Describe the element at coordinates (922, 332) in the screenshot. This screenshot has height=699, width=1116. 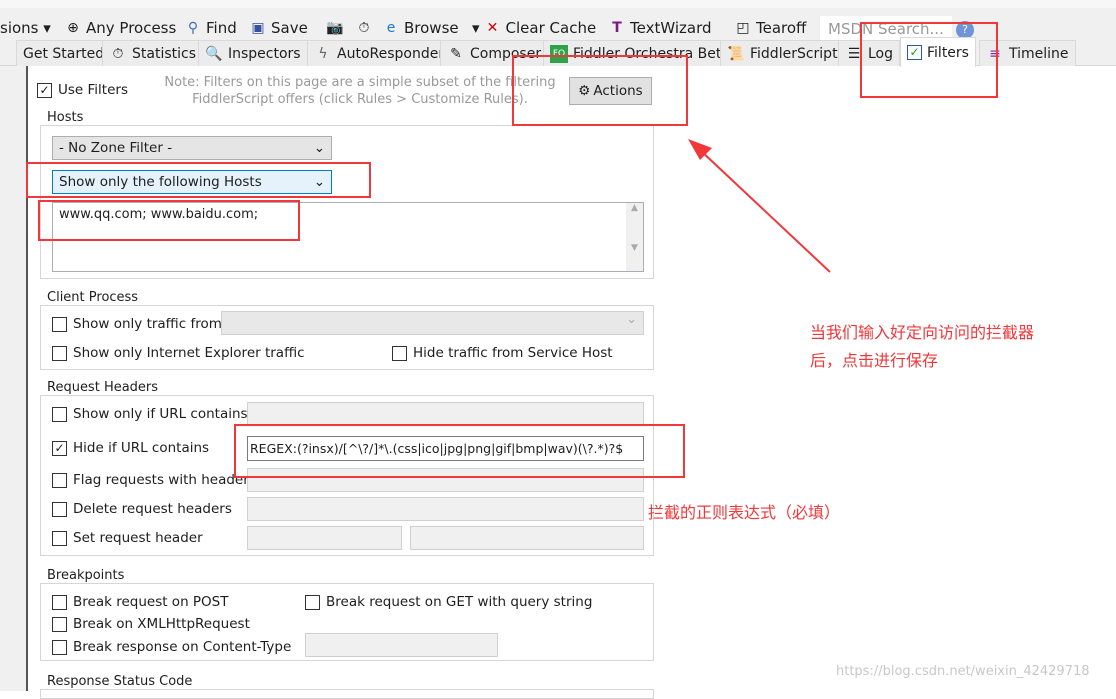
I see `annotation-text: 当我们输入好定向访问的拦截器` at that location.